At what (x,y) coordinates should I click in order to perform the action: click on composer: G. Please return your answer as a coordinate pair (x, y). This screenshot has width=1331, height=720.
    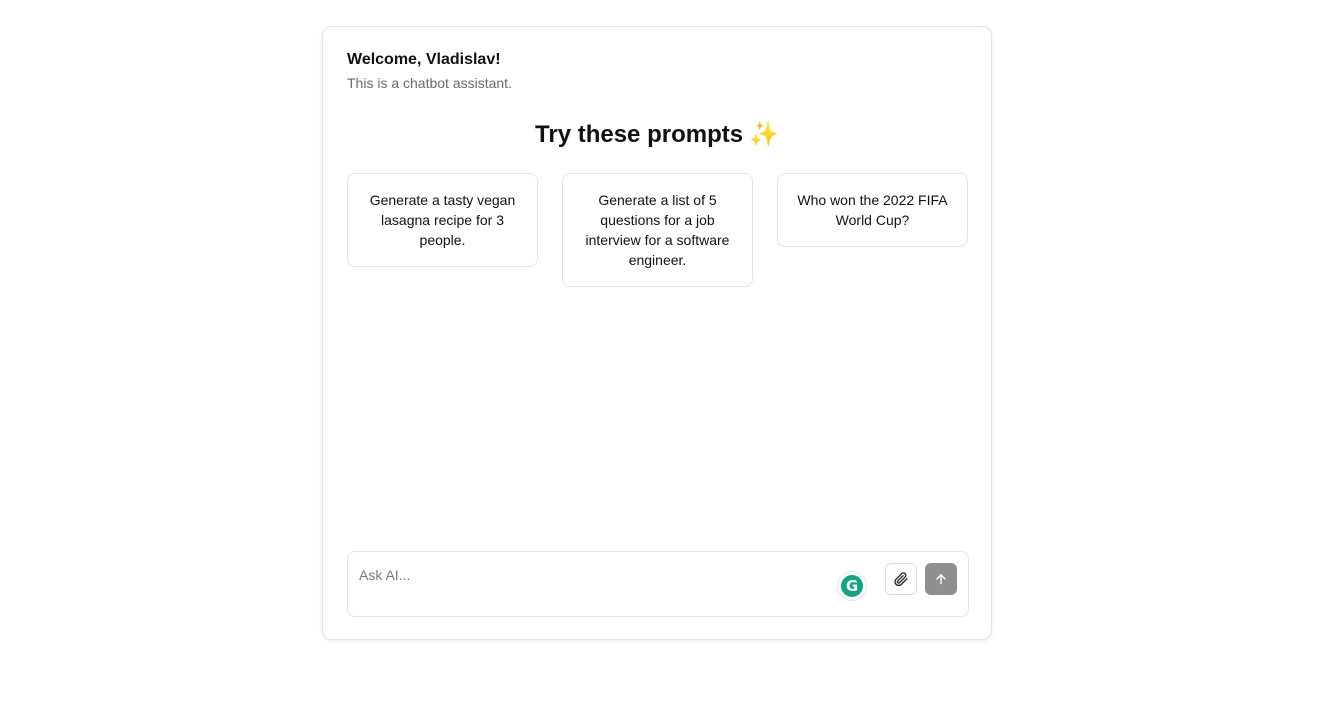
    Looking at the image, I should click on (658, 584).